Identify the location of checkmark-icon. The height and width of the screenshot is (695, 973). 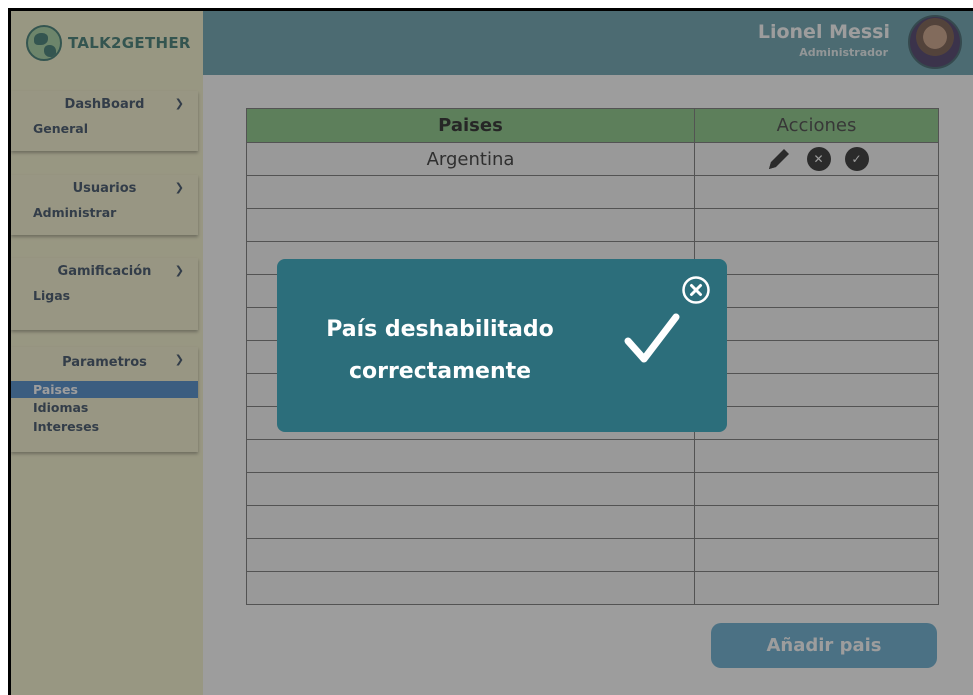
(652, 338).